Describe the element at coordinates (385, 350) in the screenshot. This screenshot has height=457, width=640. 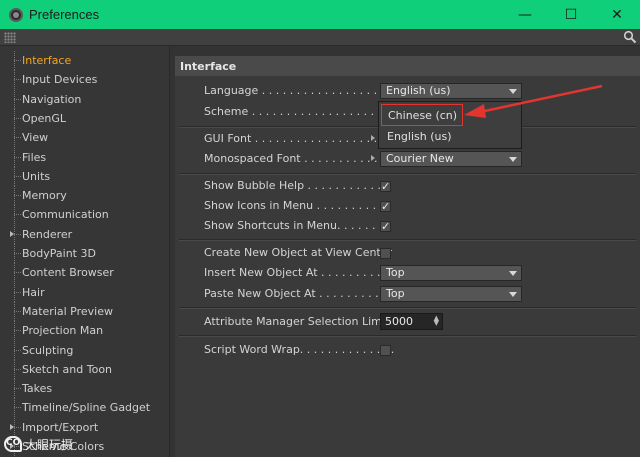
I see `script-word-wrap-checkbox` at that location.